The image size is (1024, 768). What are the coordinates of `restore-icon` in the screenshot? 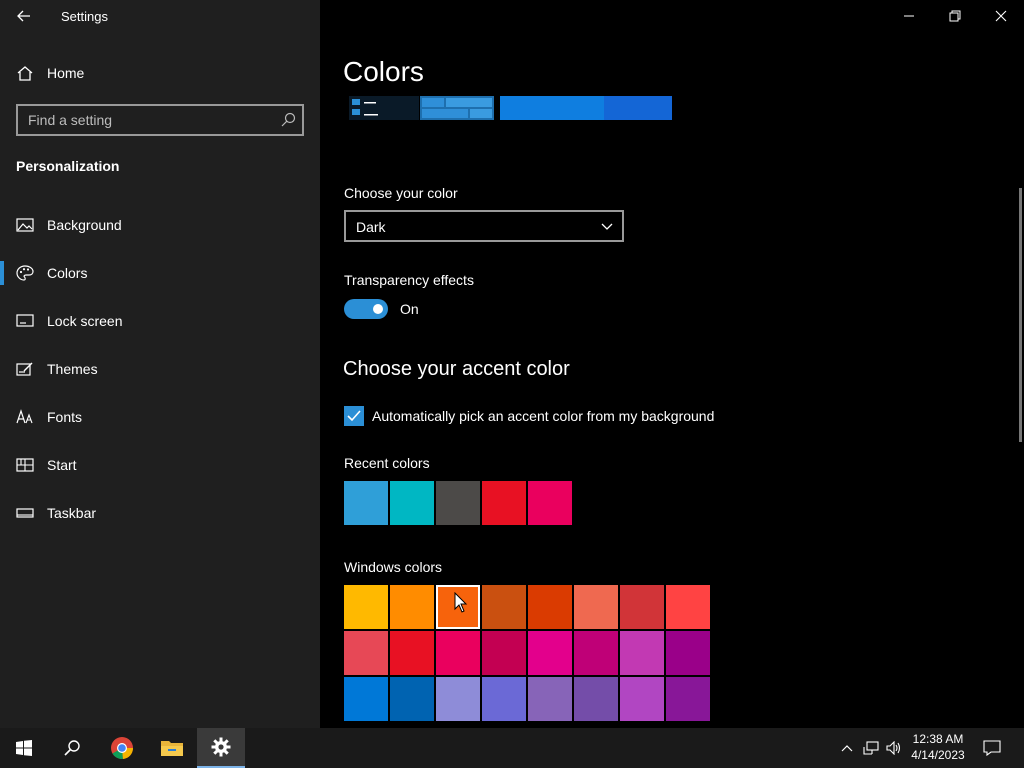 It's located at (955, 16).